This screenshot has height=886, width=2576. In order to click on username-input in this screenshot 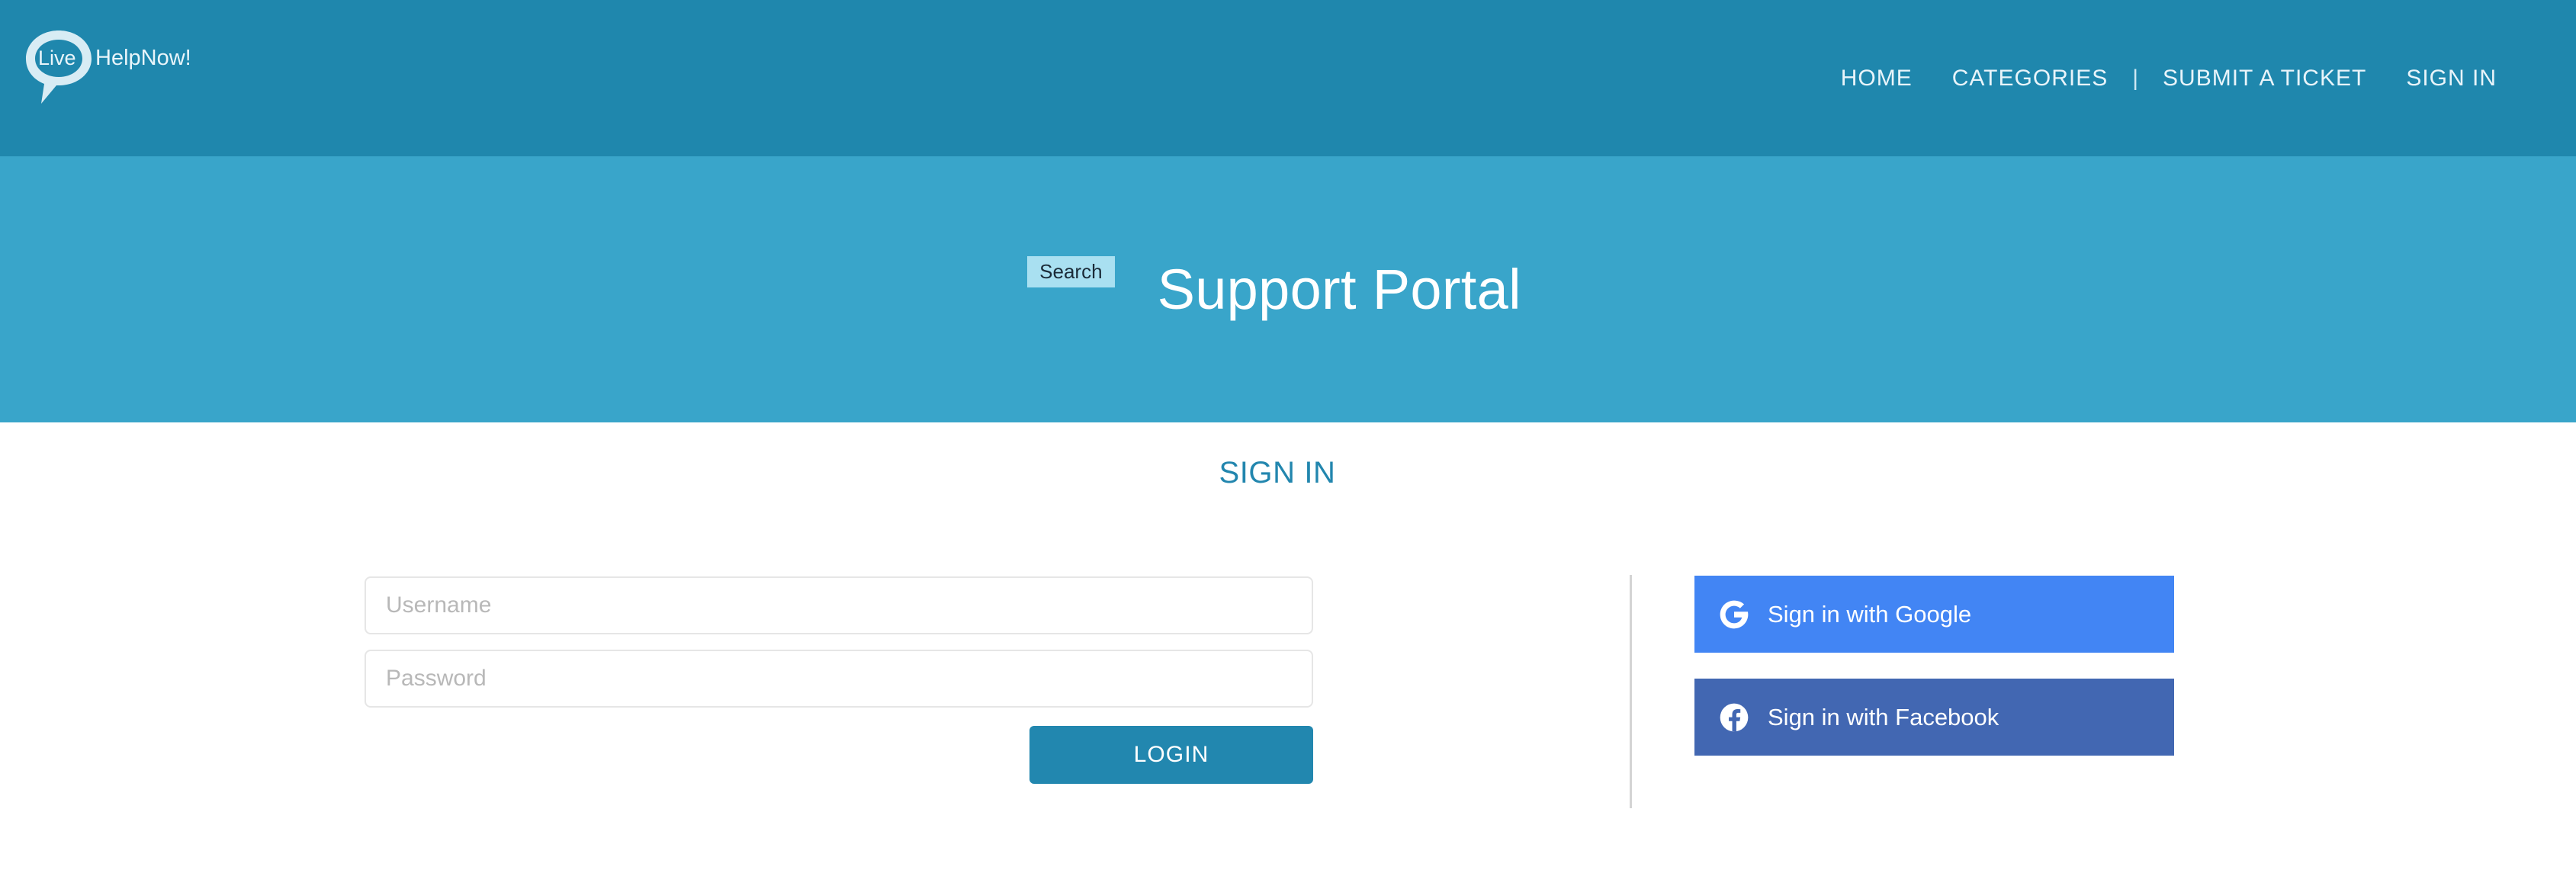, I will do `click(839, 605)`.